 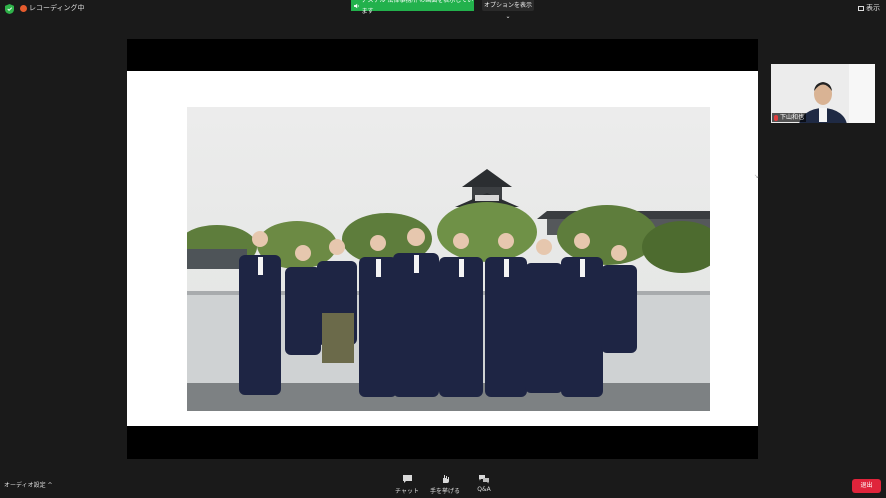 What do you see at coordinates (861, 8) in the screenshot?
I see `grid-icon` at bounding box center [861, 8].